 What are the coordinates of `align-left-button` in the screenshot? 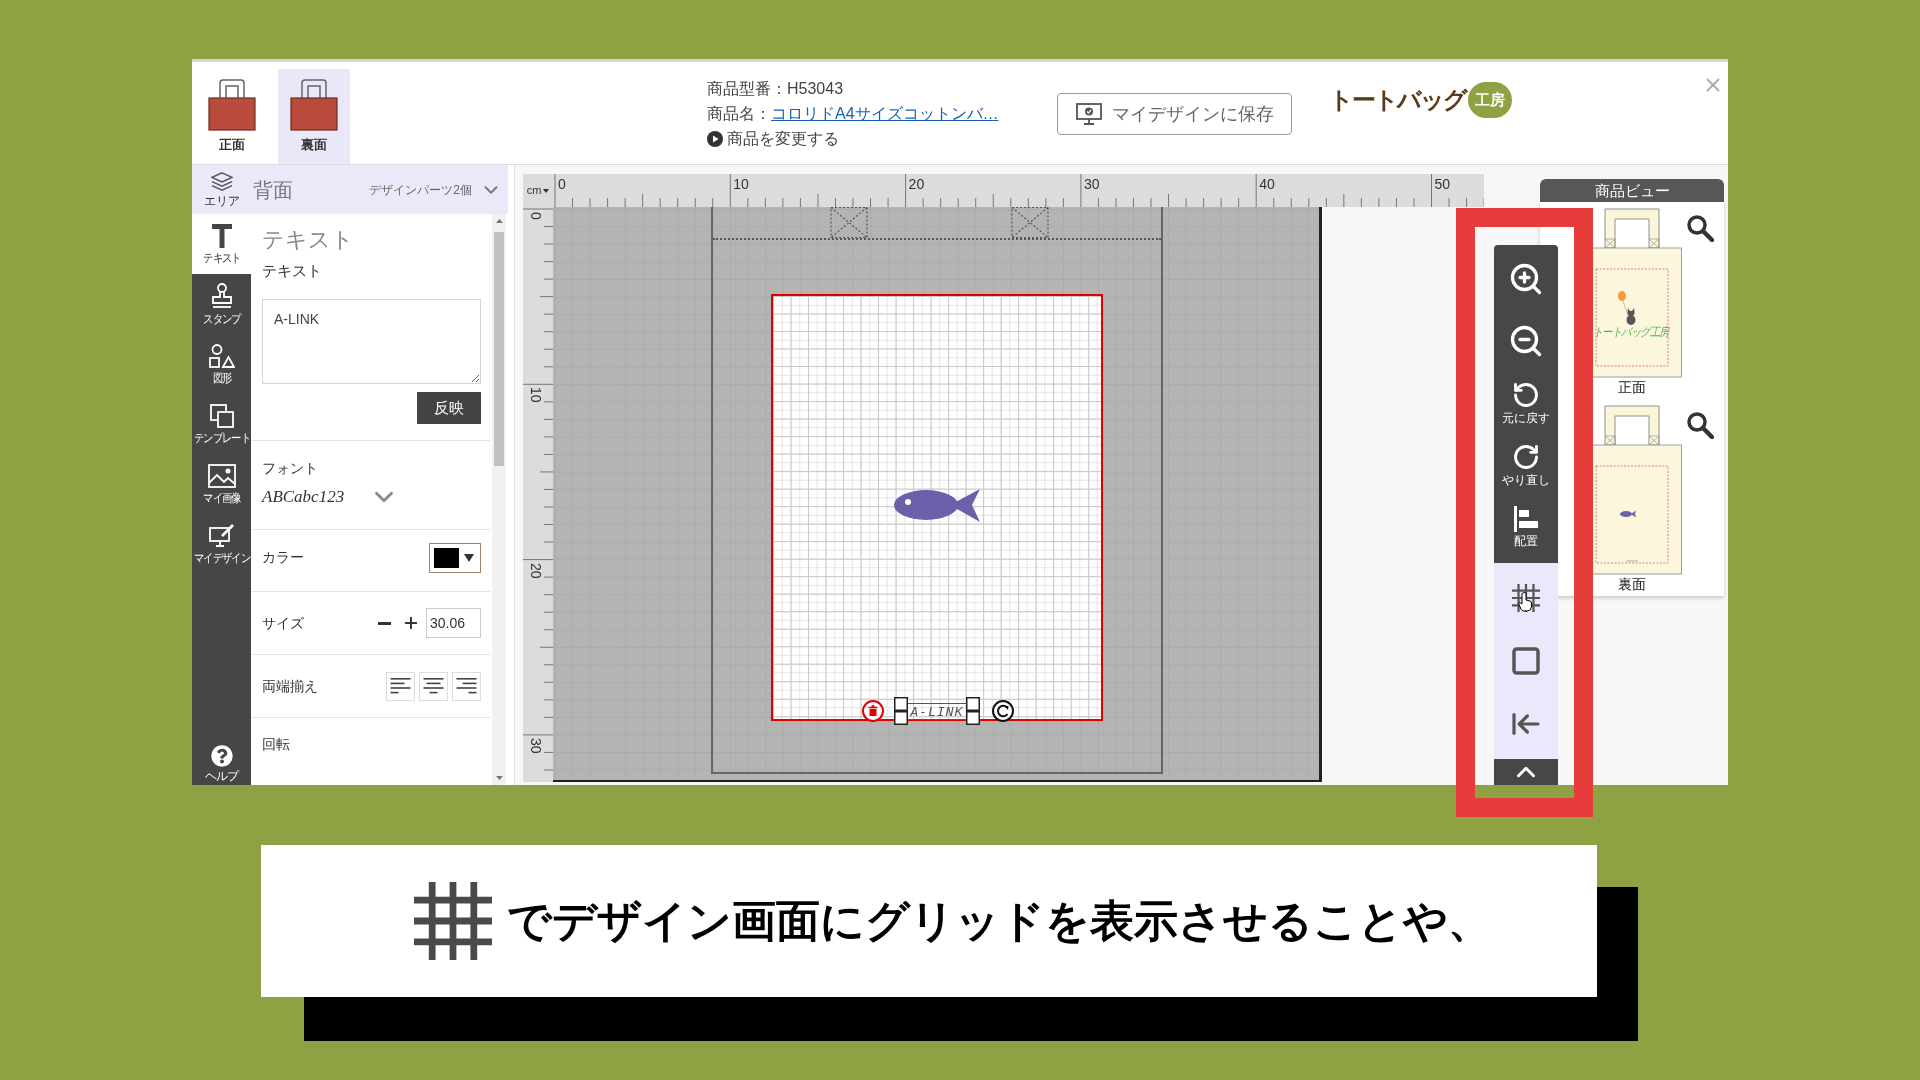 It's located at (400, 686).